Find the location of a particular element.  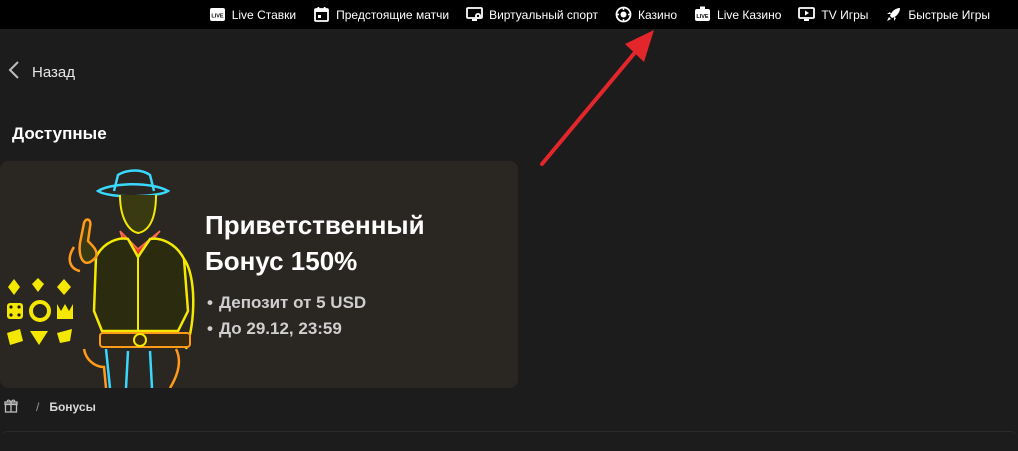

nav-item-label: TV Игры is located at coordinates (845, 14).